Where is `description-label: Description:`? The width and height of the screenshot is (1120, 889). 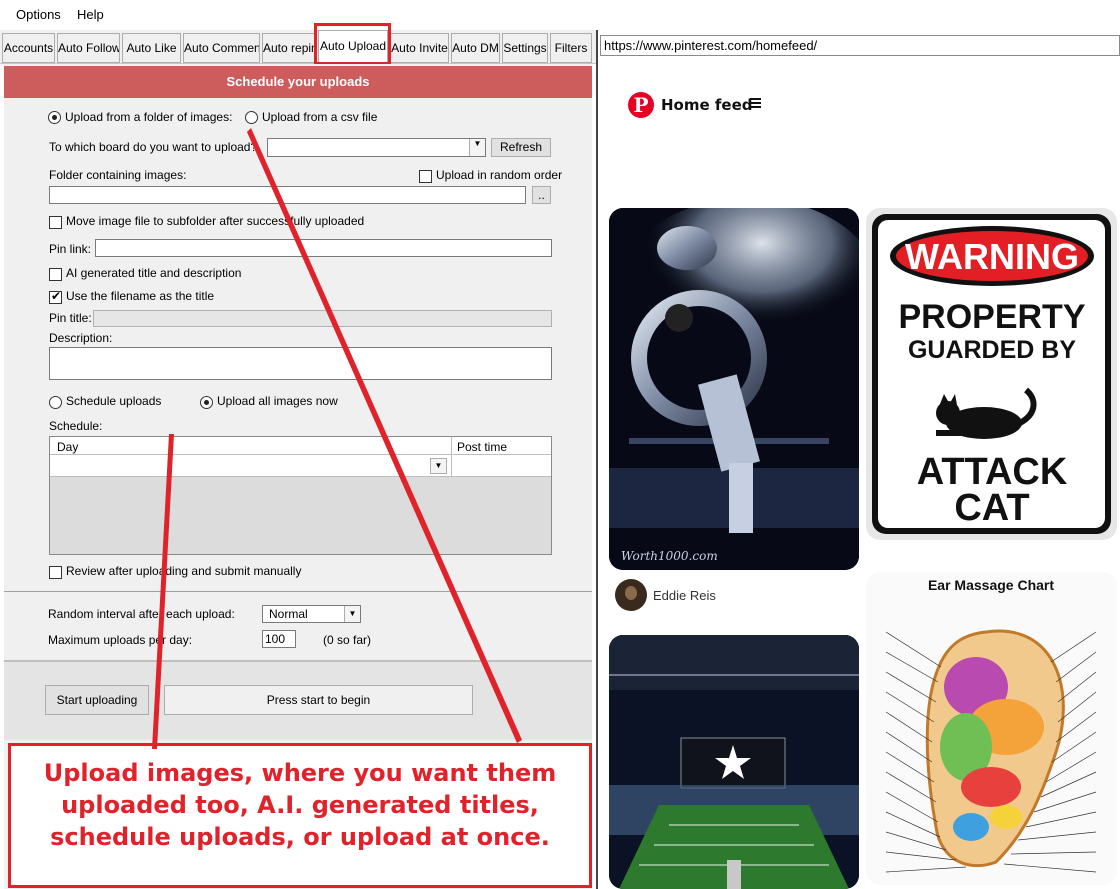 description-label: Description: is located at coordinates (81, 338).